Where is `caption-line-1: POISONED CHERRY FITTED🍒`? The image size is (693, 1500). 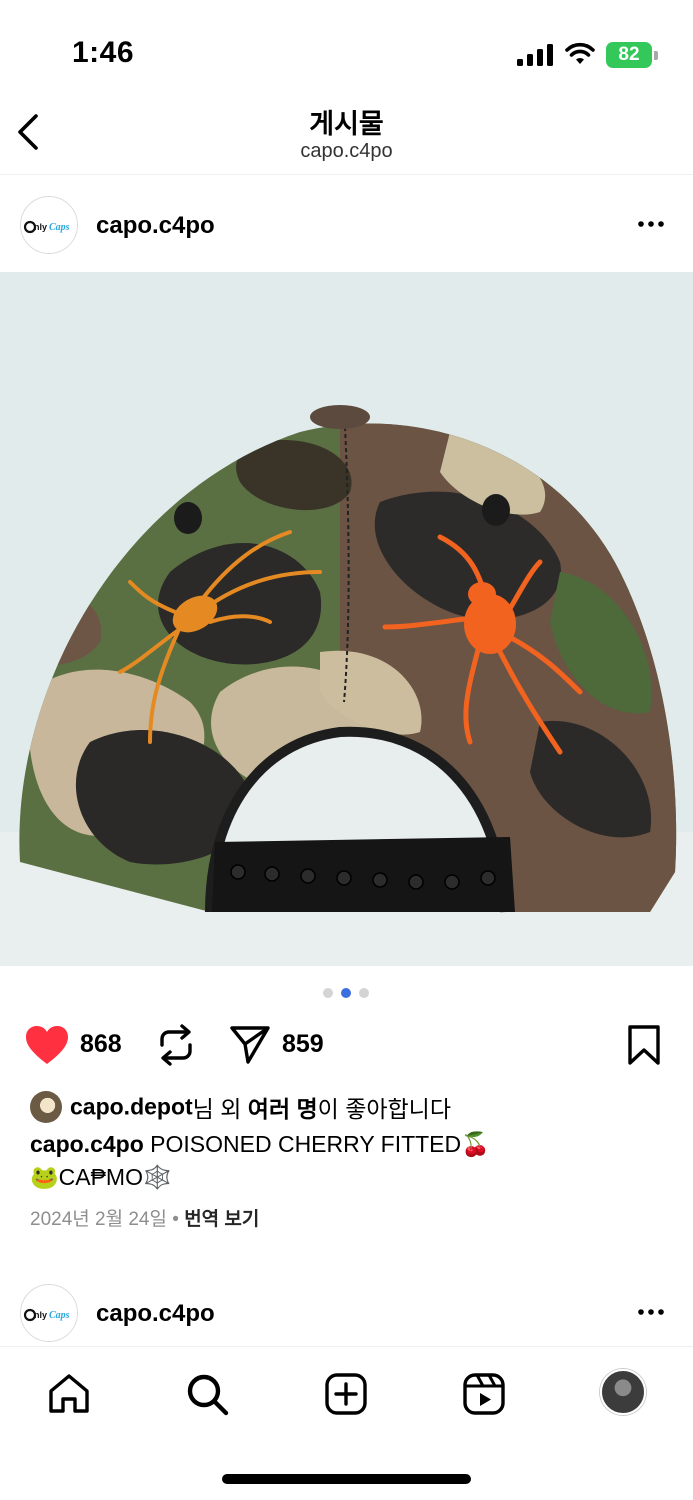 caption-line-1: POISONED CHERRY FITTED🍒 is located at coordinates (316, 1144).